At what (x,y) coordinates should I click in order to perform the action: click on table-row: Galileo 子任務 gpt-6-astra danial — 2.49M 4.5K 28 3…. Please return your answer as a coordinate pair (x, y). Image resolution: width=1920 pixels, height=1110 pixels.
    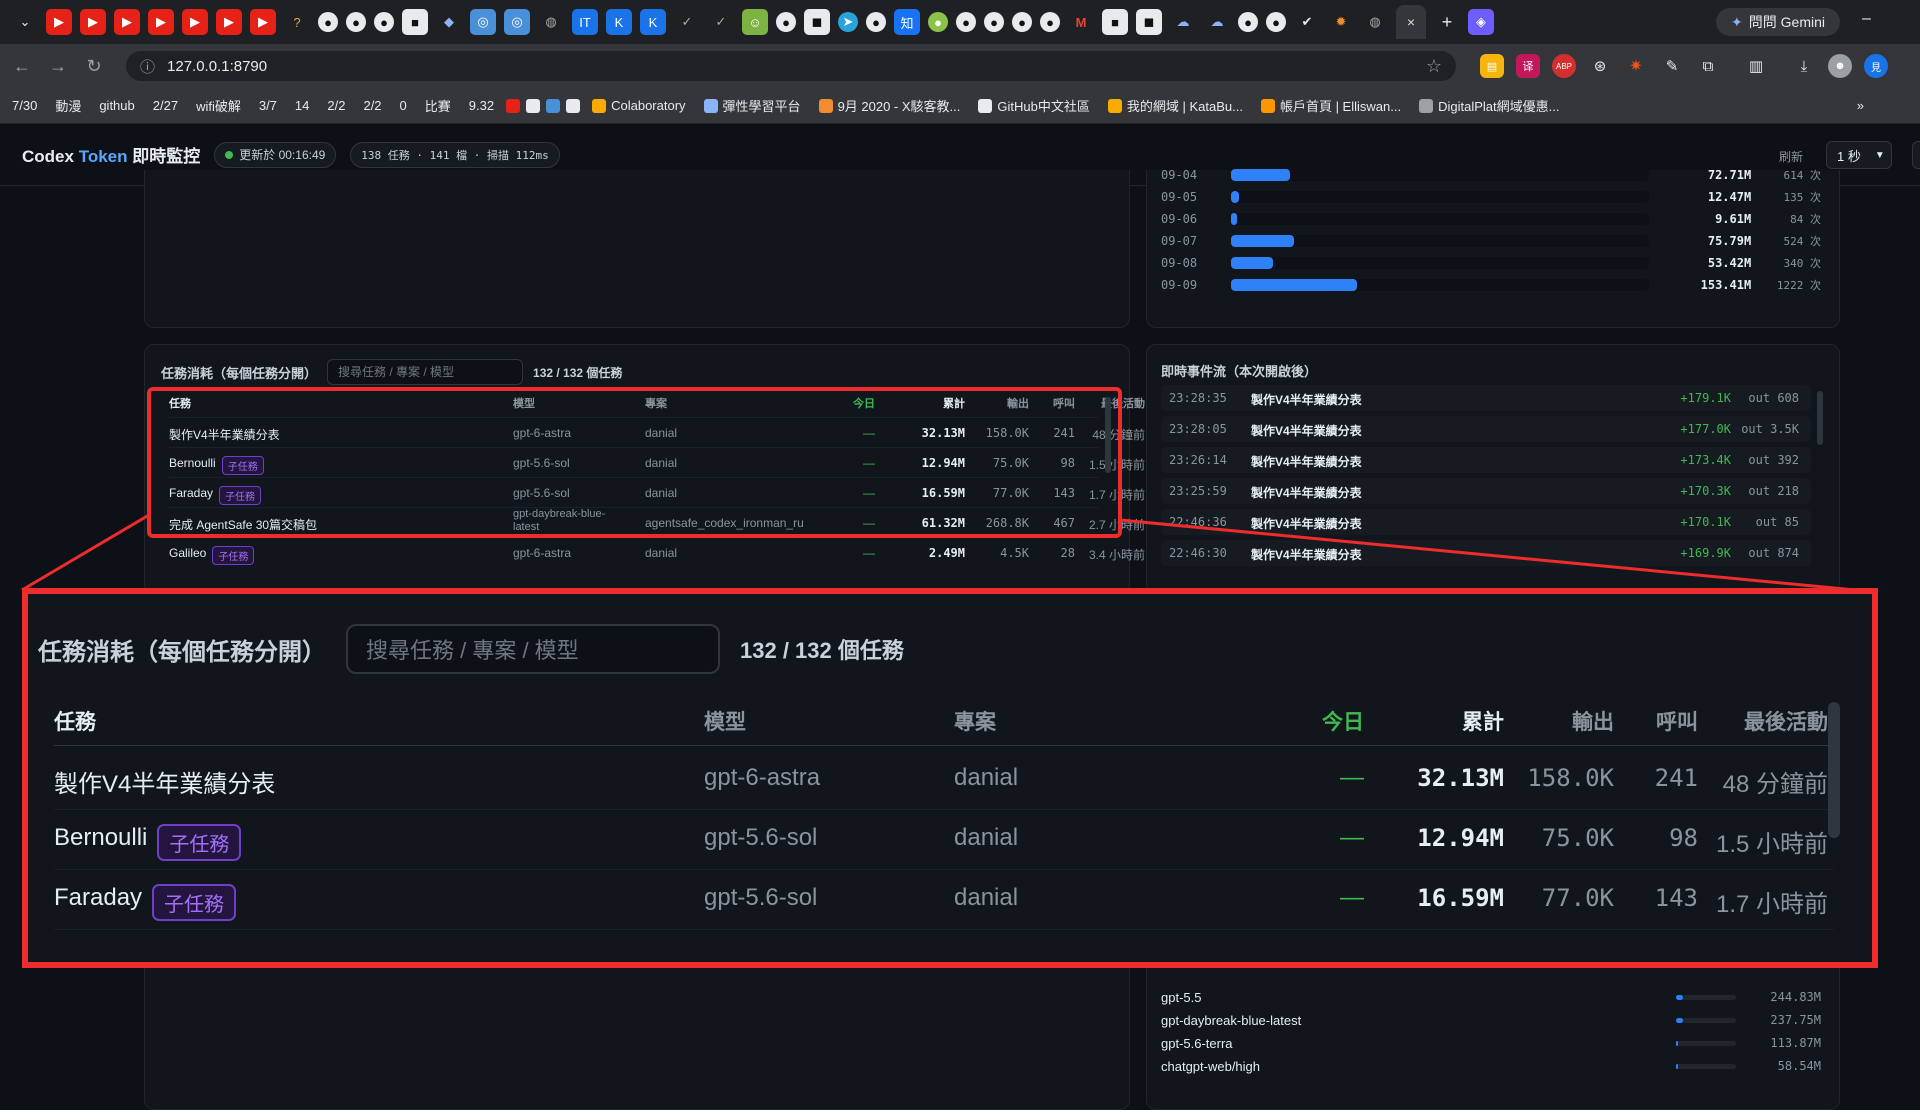
    Looking at the image, I should click on (657, 552).